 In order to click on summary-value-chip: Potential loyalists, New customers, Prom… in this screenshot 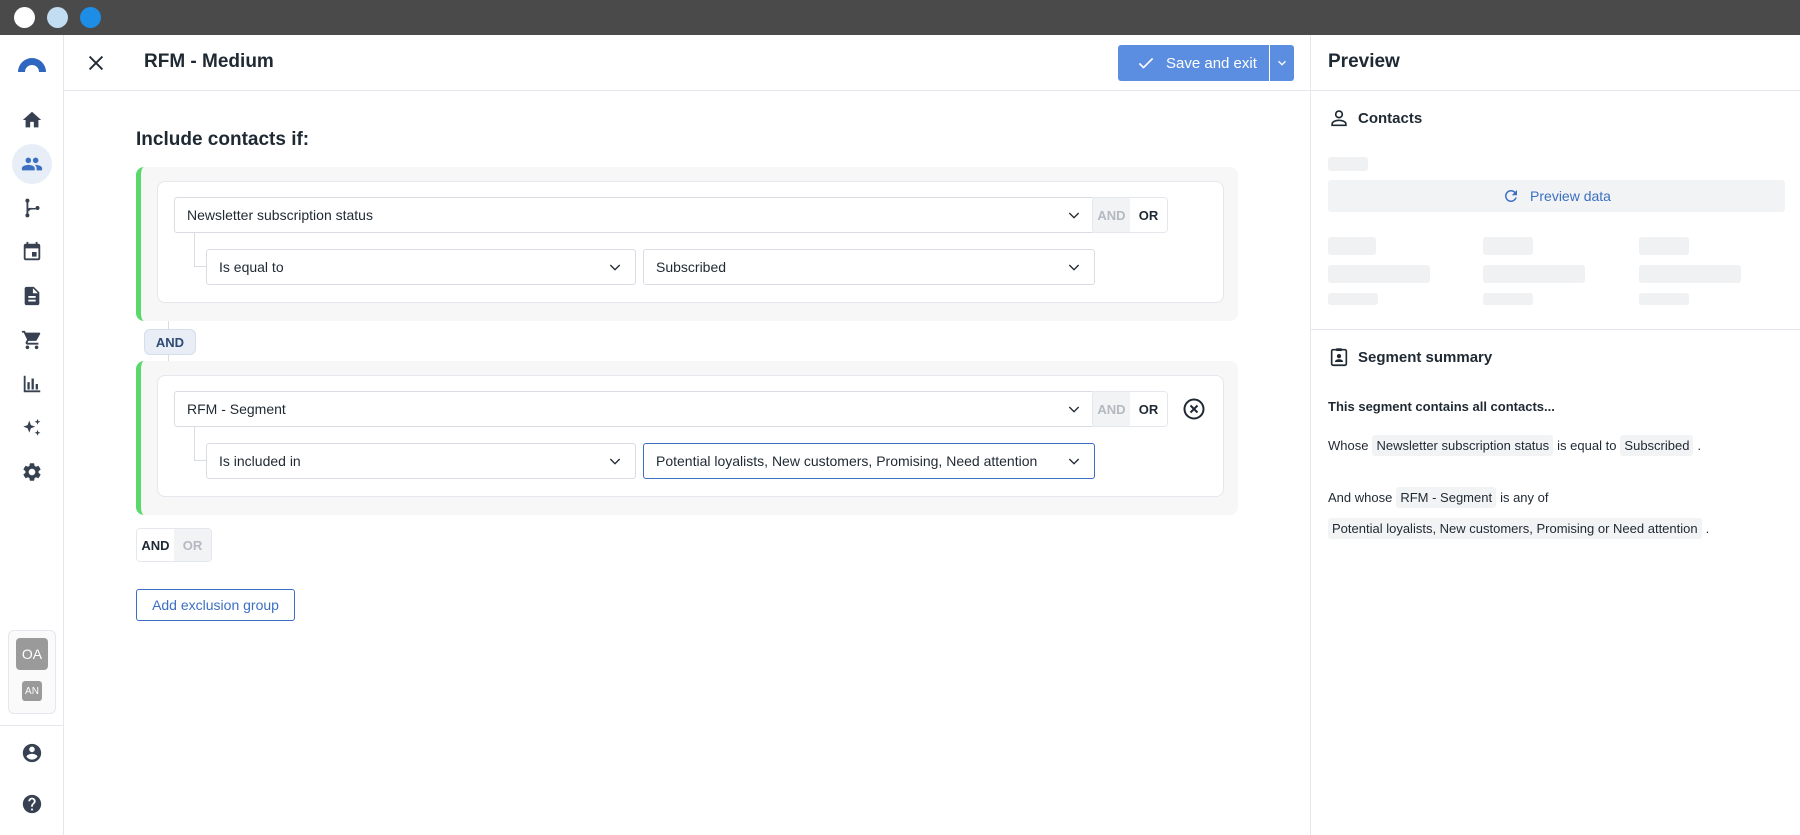, I will do `click(1515, 528)`.